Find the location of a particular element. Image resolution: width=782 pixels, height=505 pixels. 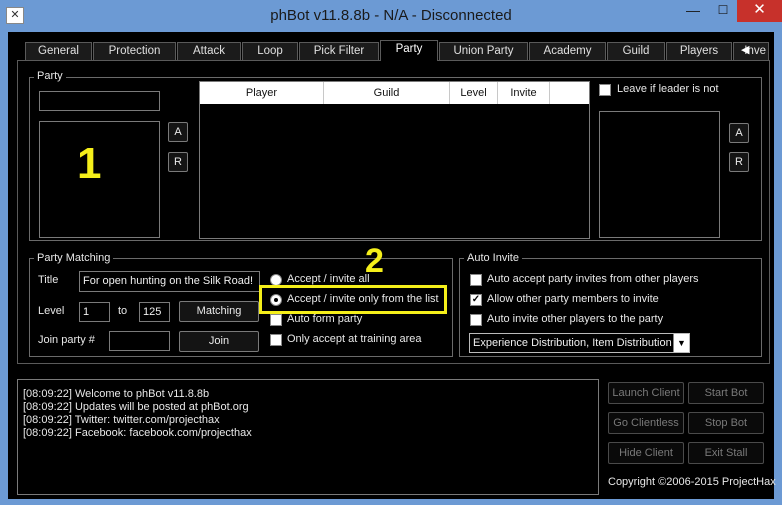

auto-invite-players-checkbox is located at coordinates (476, 320).